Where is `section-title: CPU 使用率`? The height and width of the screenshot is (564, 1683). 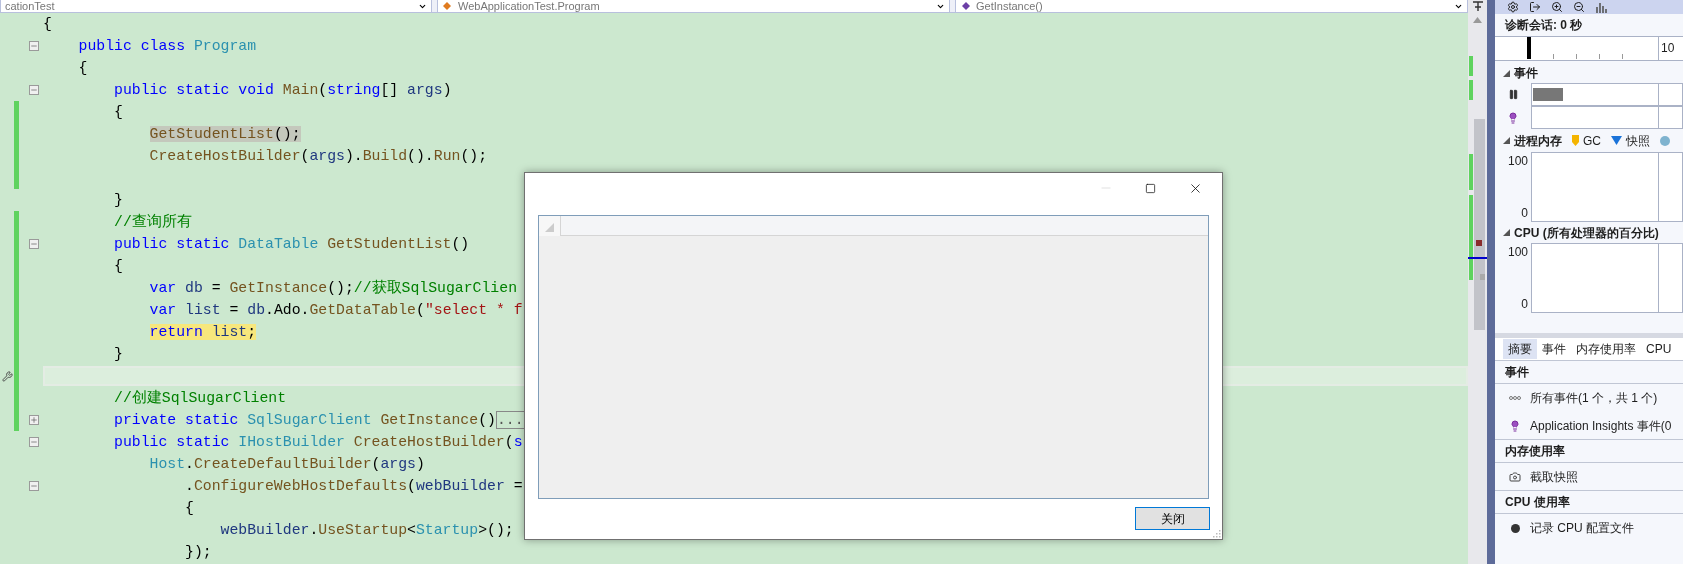 section-title: CPU 使用率 is located at coordinates (1537, 502).